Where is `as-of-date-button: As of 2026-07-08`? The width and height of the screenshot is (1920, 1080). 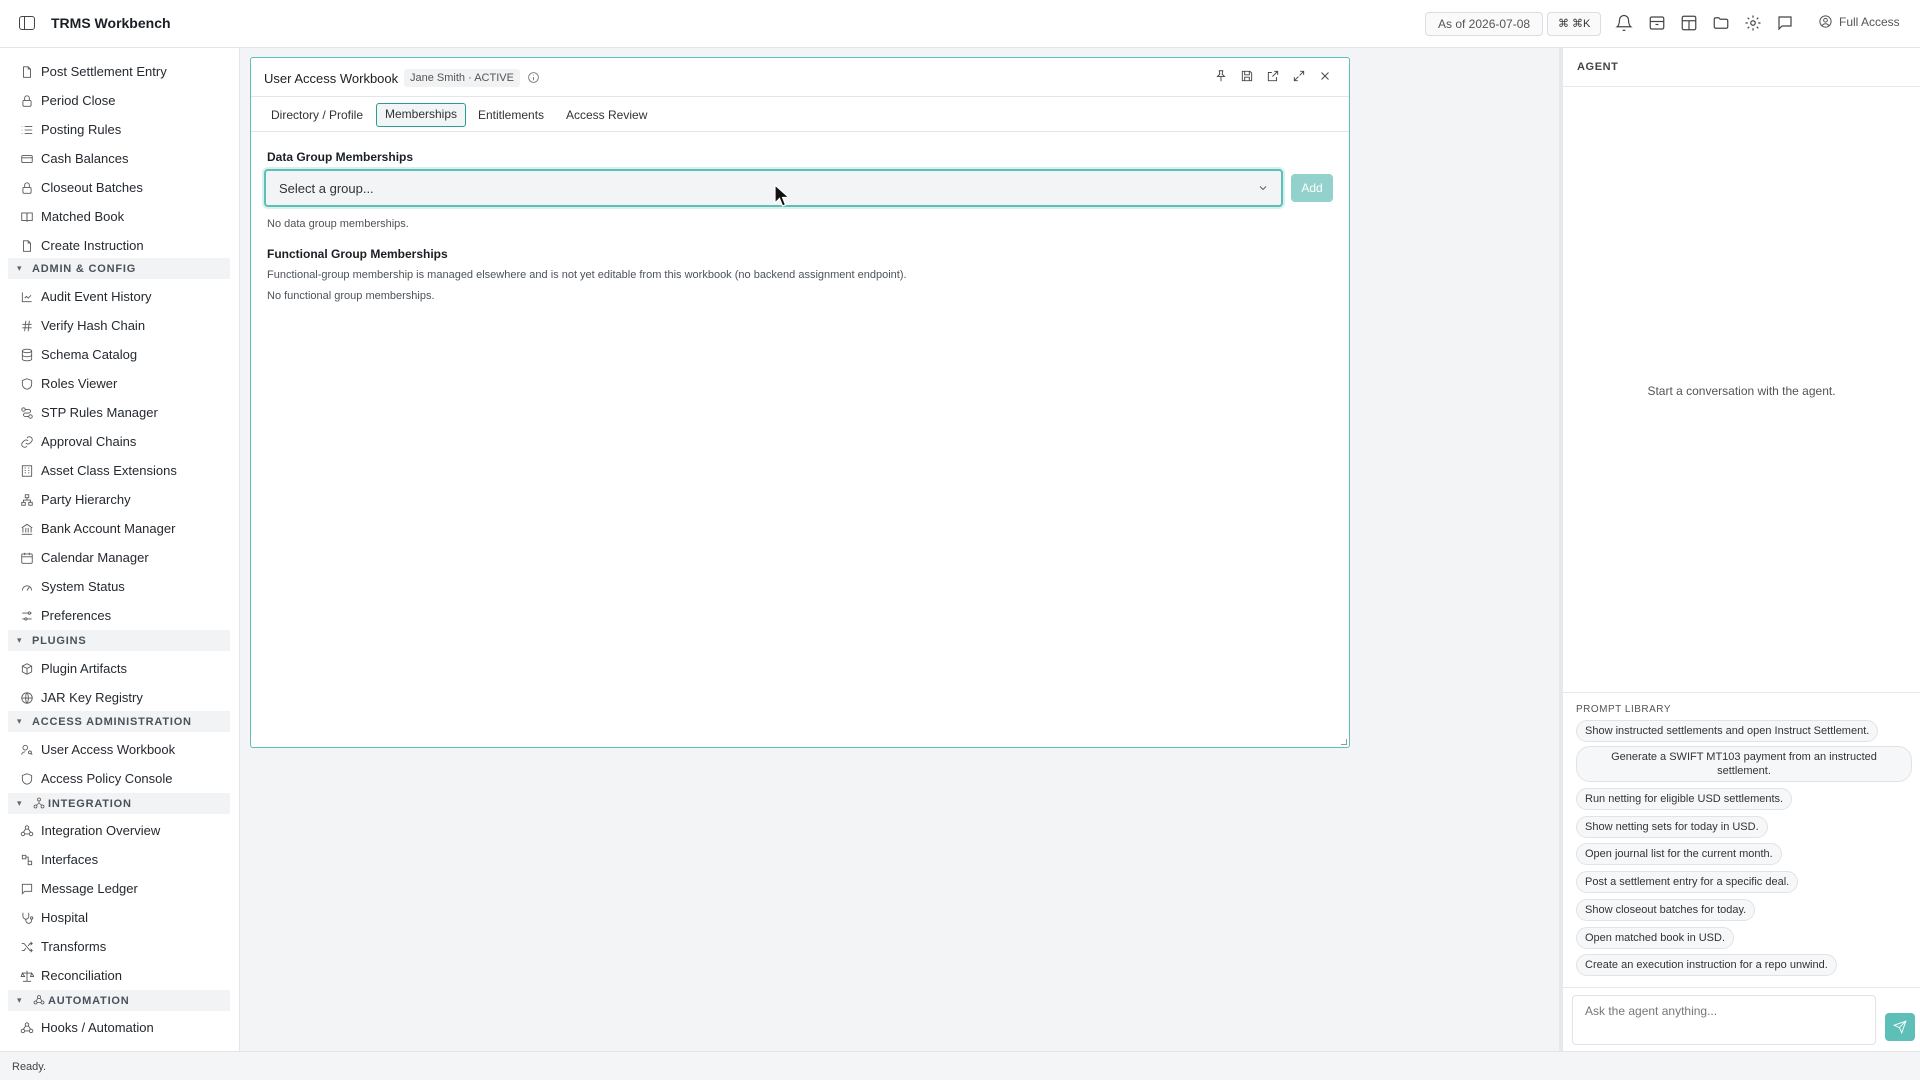
as-of-date-button: As of 2026-07-08 is located at coordinates (1484, 24).